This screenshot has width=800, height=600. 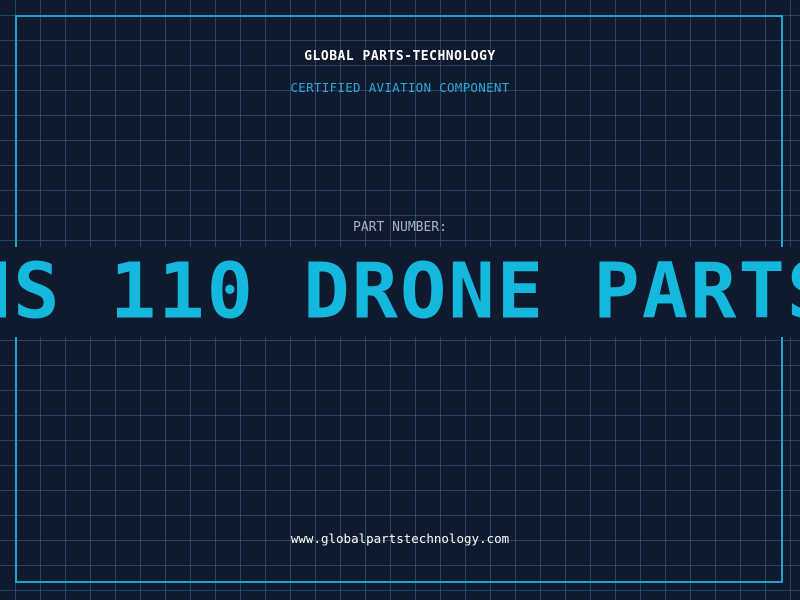 What do you see at coordinates (400, 538) in the screenshot?
I see `website-url: www.globalpartstechnology.com` at bounding box center [400, 538].